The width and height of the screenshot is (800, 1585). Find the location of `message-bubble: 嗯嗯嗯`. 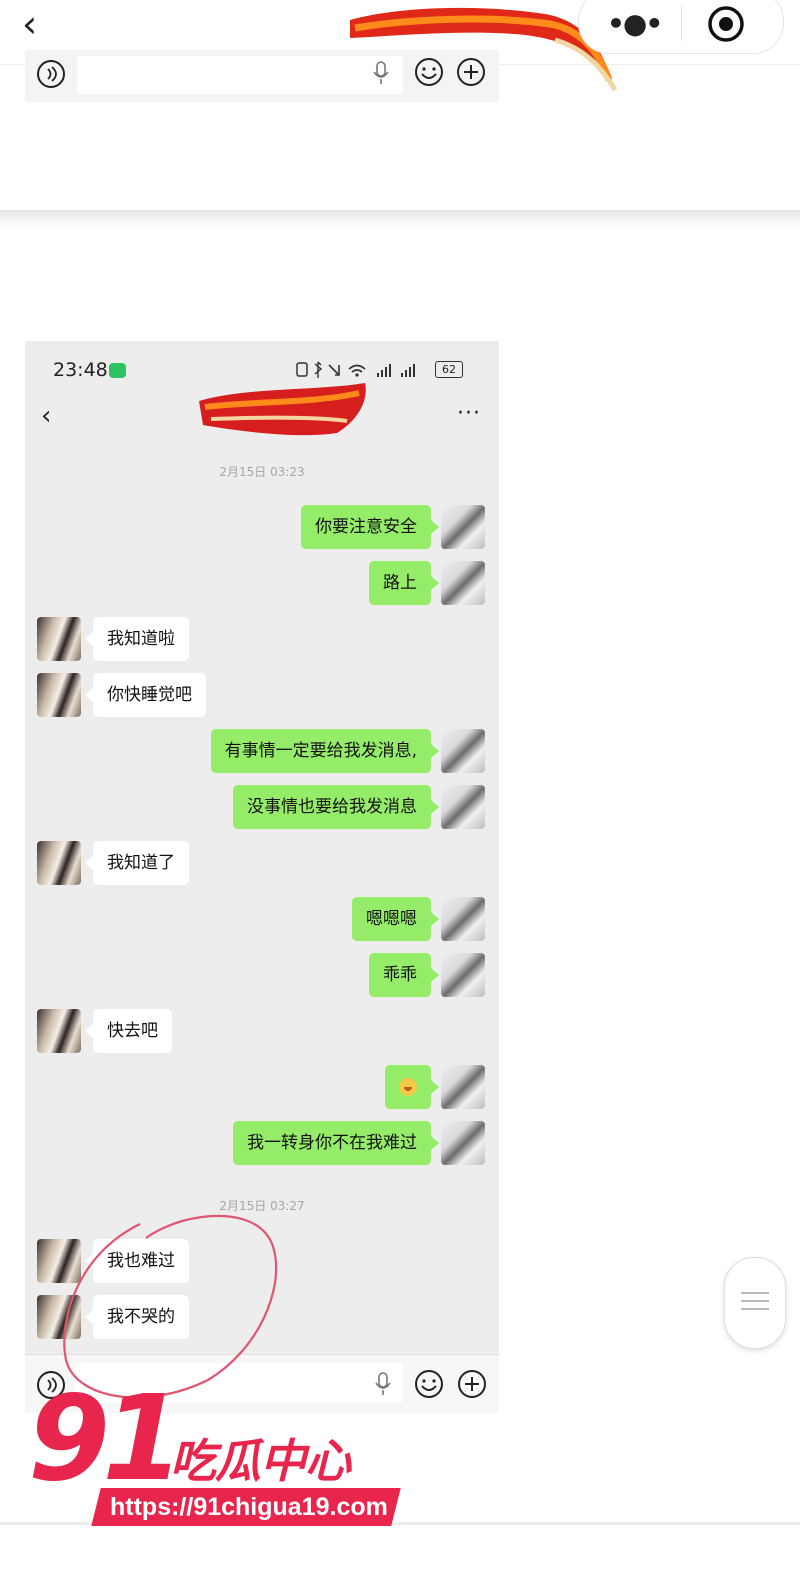

message-bubble: 嗯嗯嗯 is located at coordinates (391, 919).